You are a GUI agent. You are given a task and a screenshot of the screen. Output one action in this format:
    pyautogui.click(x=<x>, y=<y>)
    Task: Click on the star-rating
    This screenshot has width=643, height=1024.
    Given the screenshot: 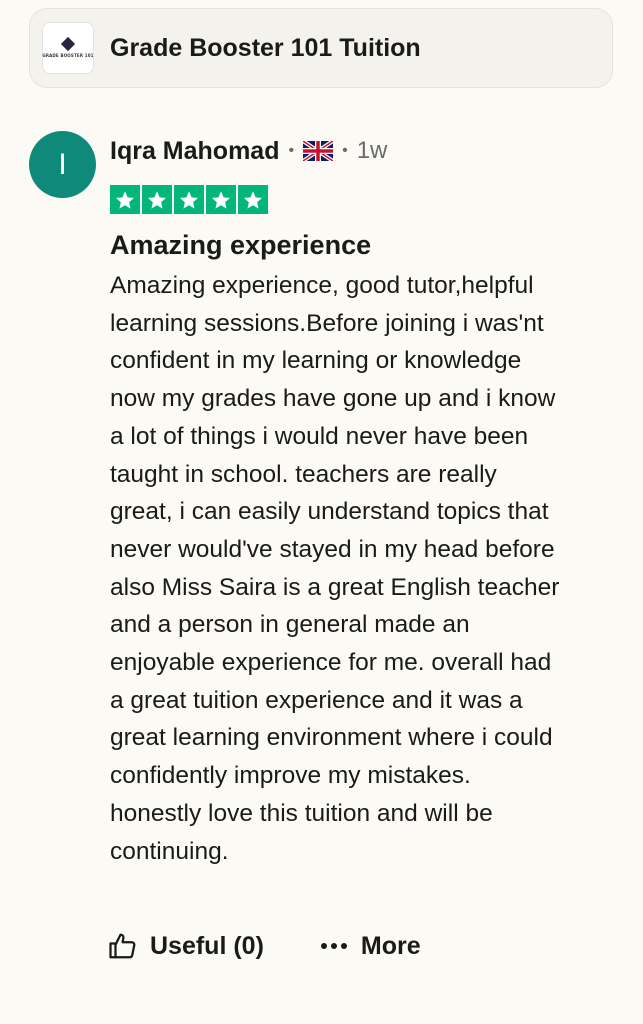 What is the action you would take?
    pyautogui.click(x=189, y=199)
    